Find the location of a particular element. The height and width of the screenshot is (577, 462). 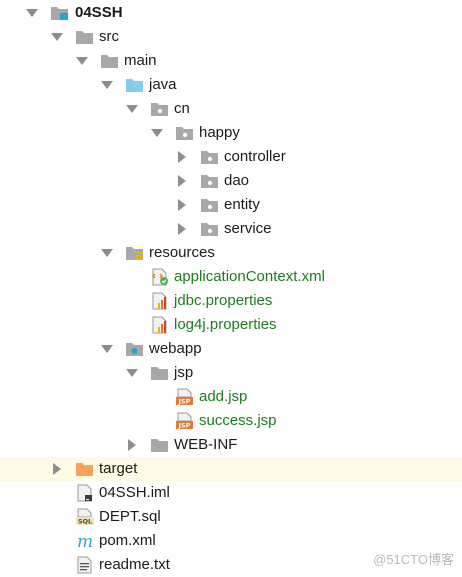

tree-node-label: target is located at coordinates (118, 468).